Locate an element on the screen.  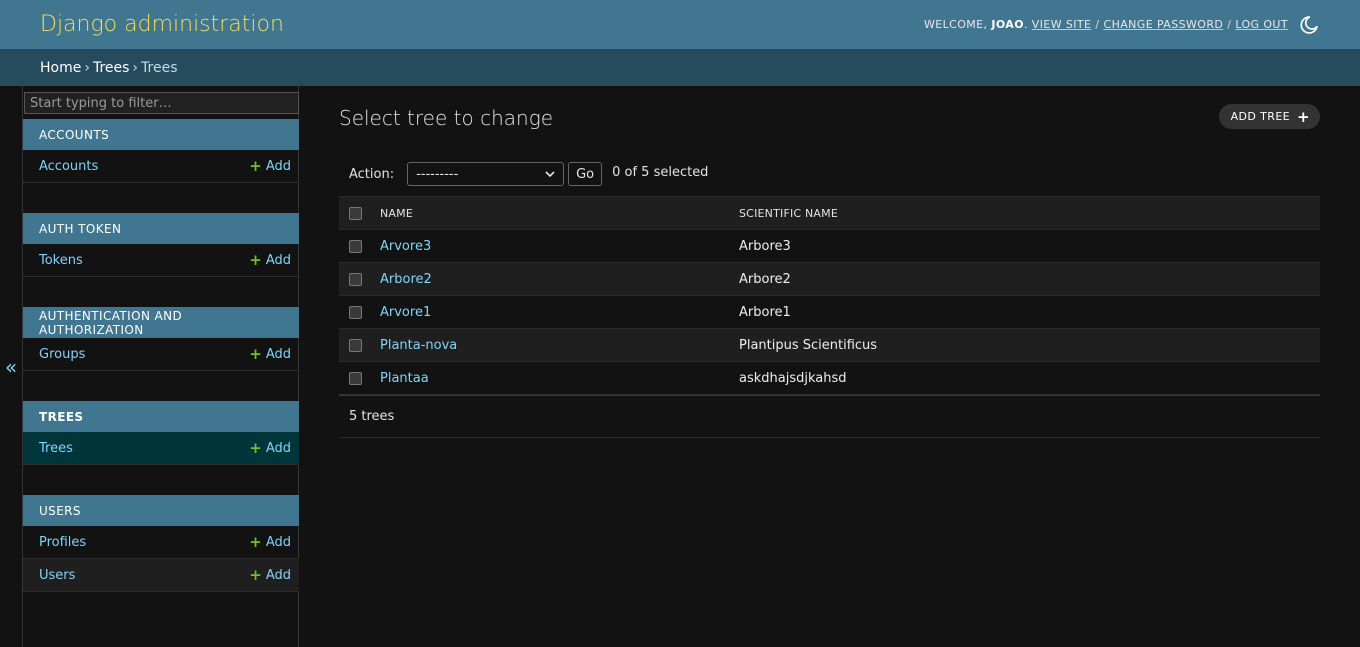
chevron-down-icon is located at coordinates (550, 174).